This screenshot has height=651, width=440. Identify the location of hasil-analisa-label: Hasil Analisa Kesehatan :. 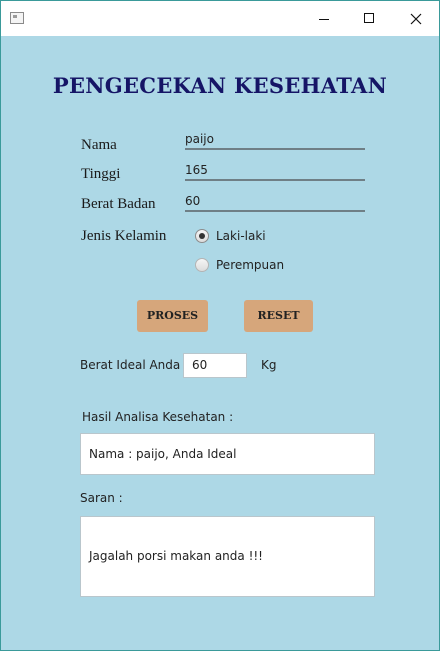
(158, 417).